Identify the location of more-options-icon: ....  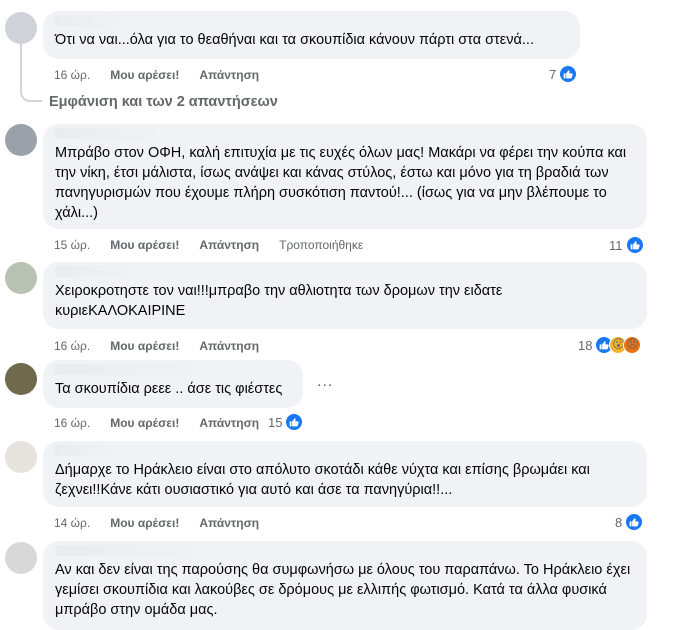
(325, 382).